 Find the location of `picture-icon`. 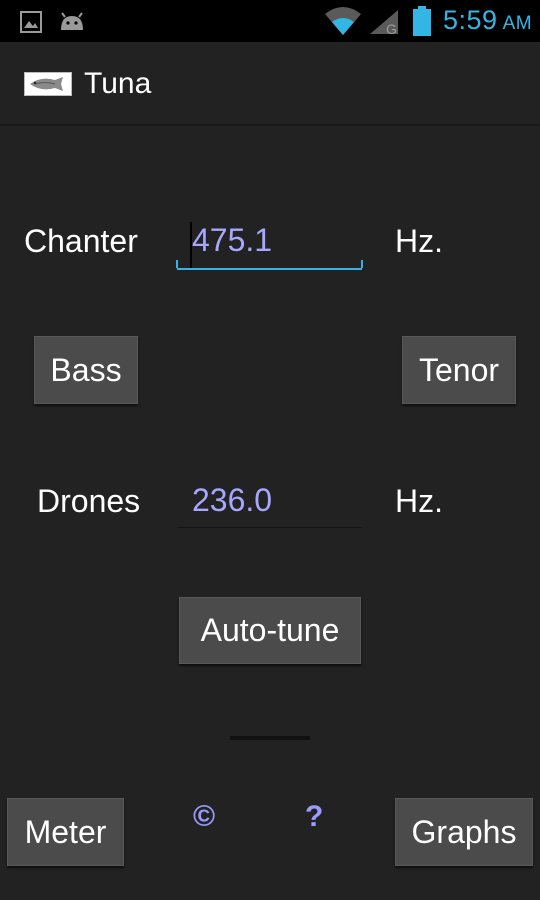

picture-icon is located at coordinates (31, 22).